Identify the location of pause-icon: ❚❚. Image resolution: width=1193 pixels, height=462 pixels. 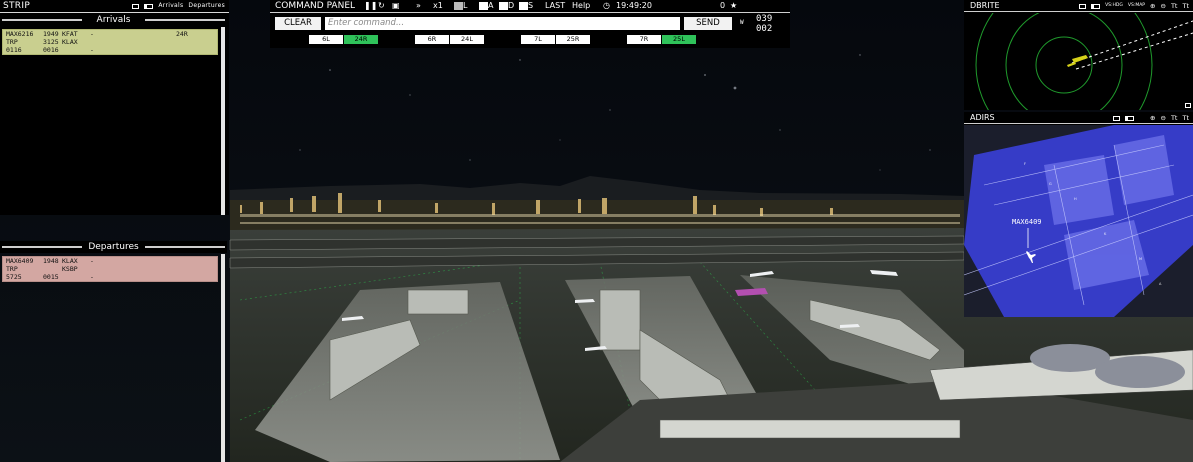
(370, 6).